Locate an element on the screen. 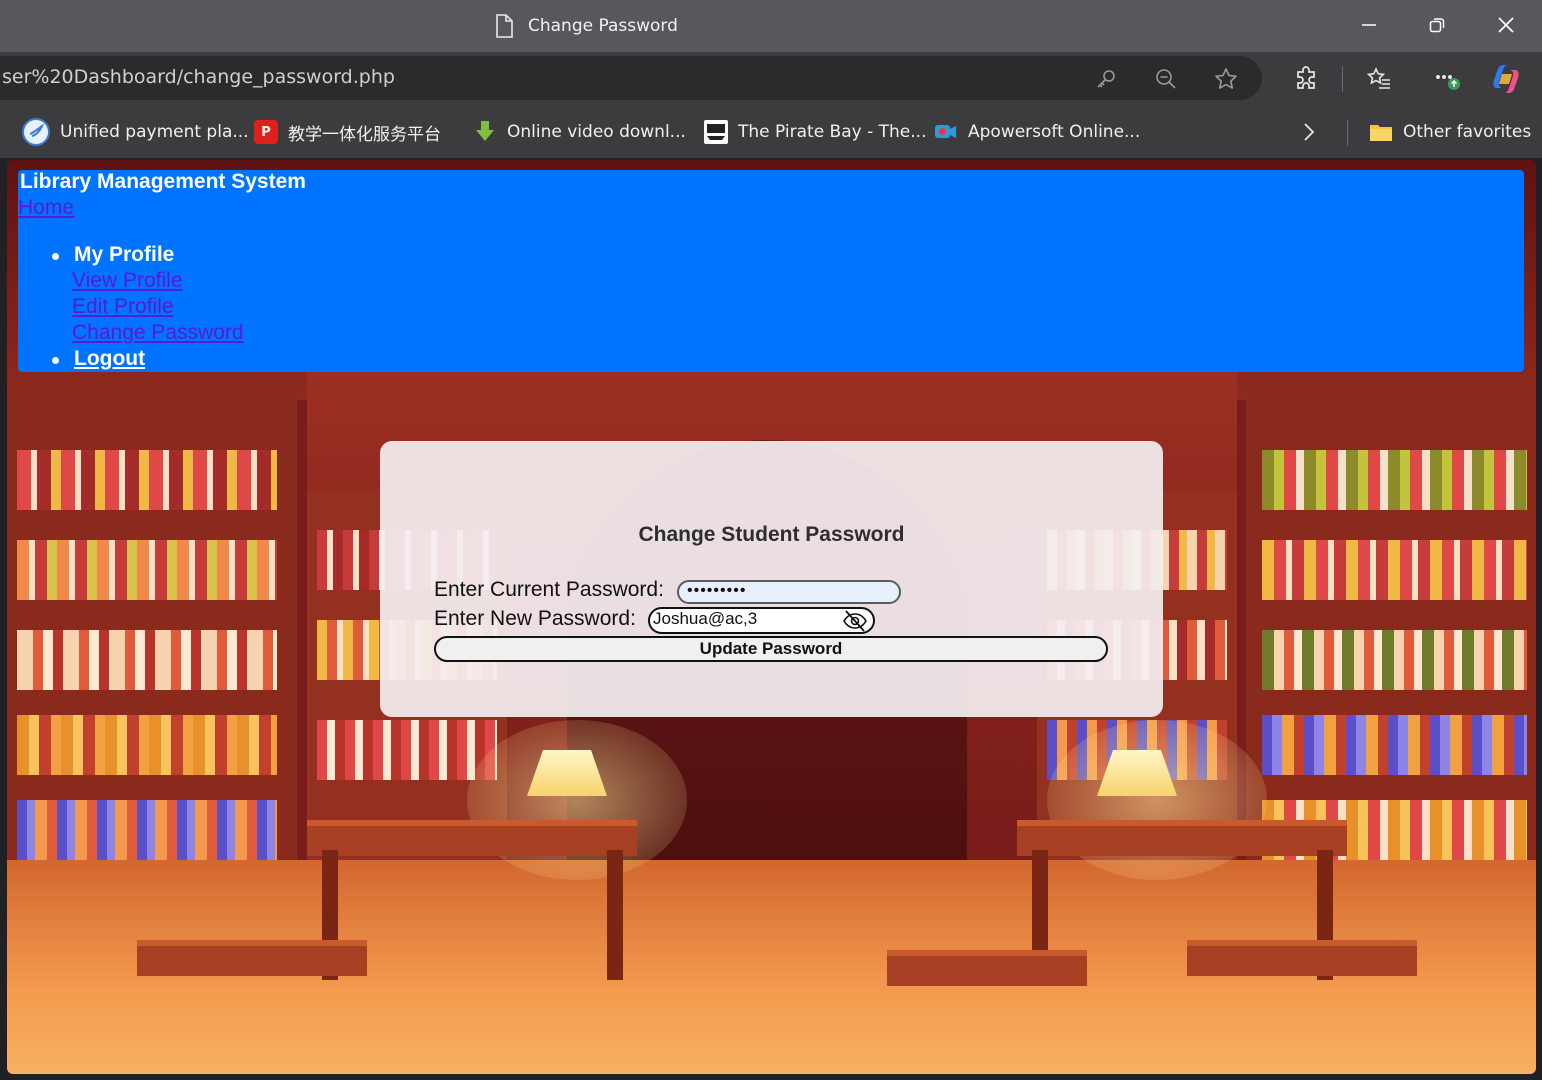  globe-icon is located at coordinates (36, 132).